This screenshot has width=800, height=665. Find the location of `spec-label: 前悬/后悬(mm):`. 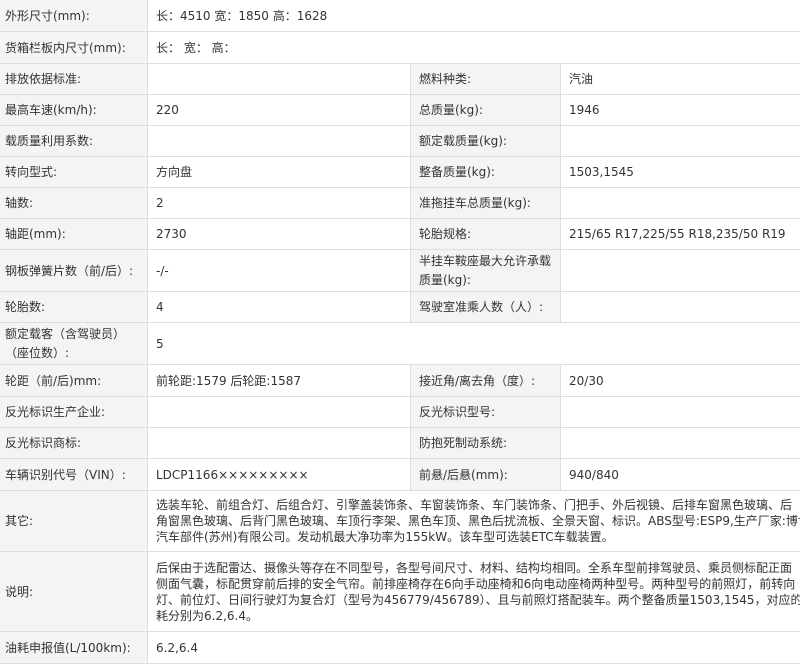

spec-label: 前悬/后悬(mm): is located at coordinates (485, 474).